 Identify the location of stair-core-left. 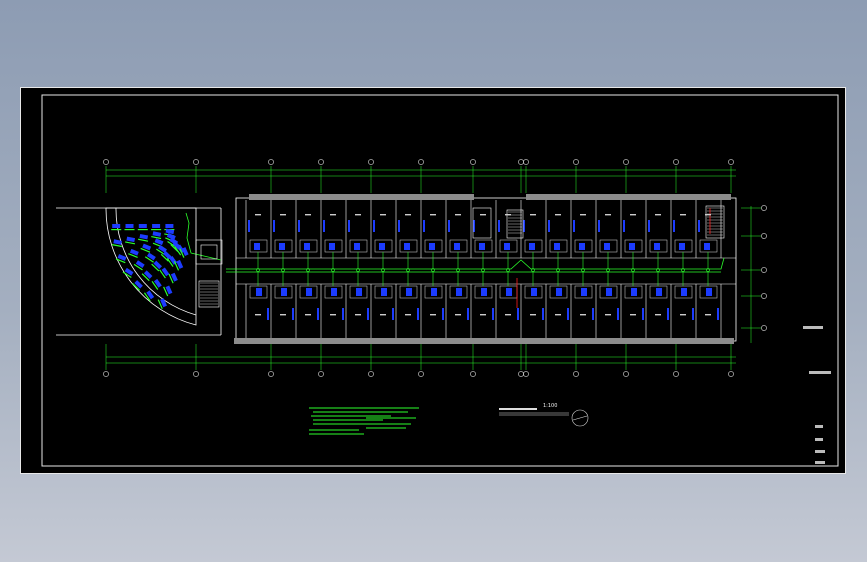
(209, 273).